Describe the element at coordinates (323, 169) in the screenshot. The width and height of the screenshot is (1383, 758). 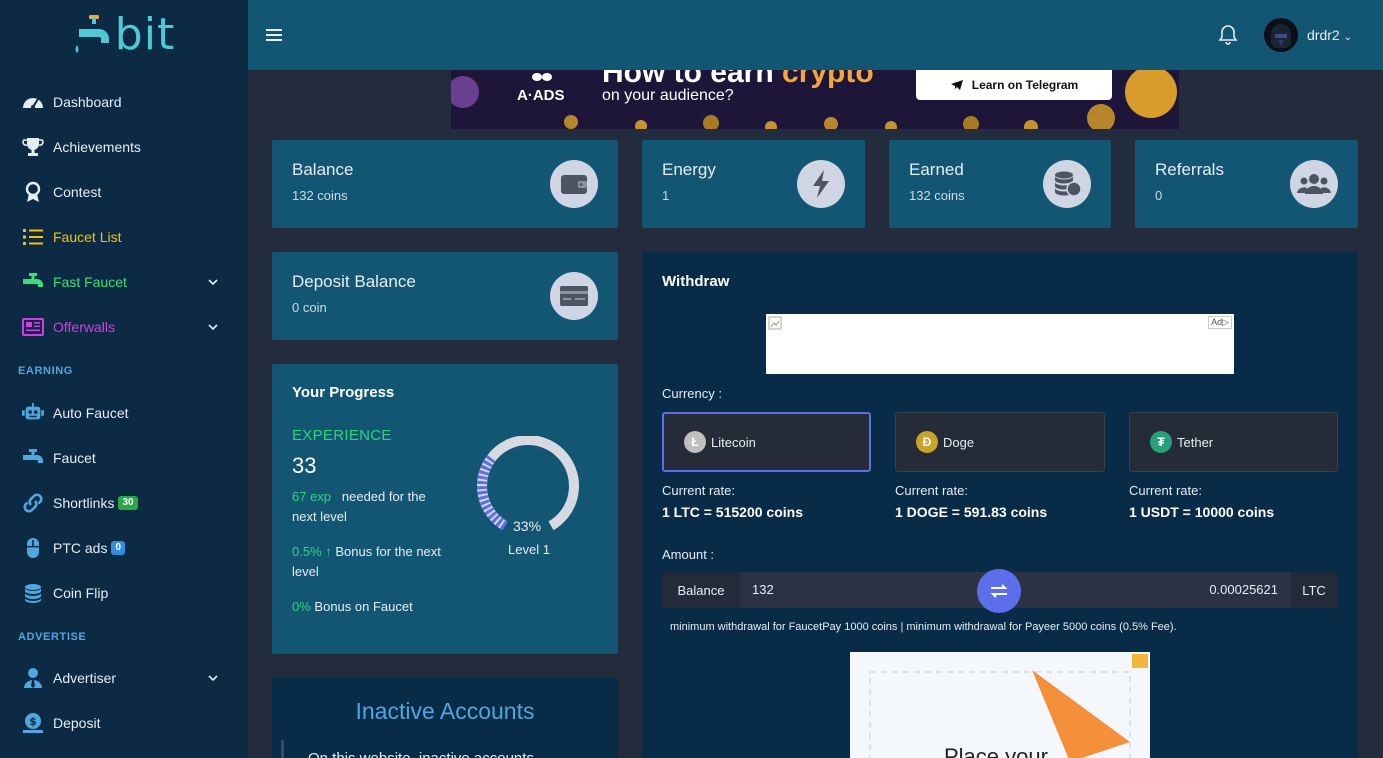
I see `card-title: Balance` at that location.